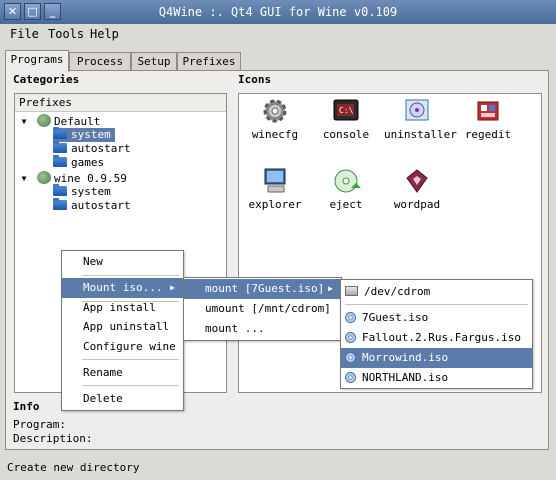 Image resolution: width=556 pixels, height=480 pixels. I want to click on regedit-icon, so click(488, 111).